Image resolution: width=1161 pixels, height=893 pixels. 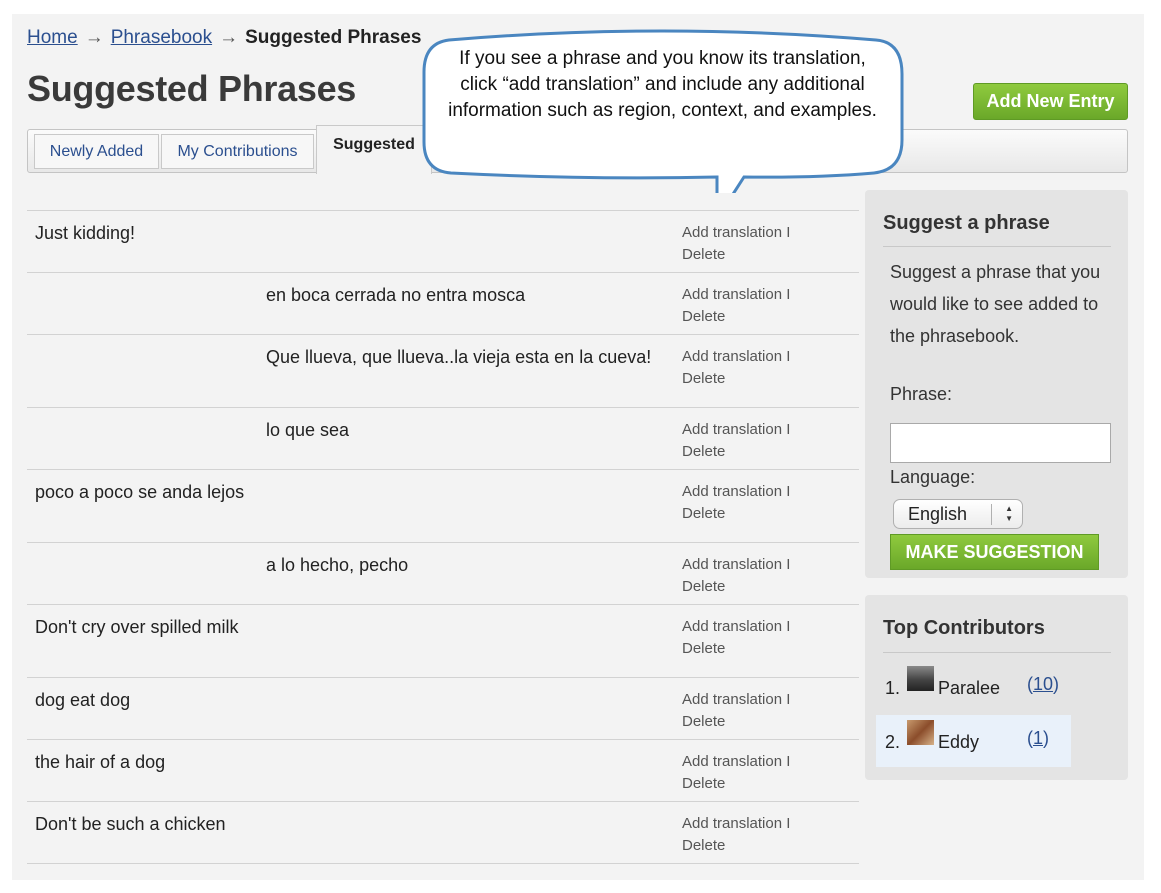 I want to click on language-select: English ▲ ▼, so click(x=958, y=514).